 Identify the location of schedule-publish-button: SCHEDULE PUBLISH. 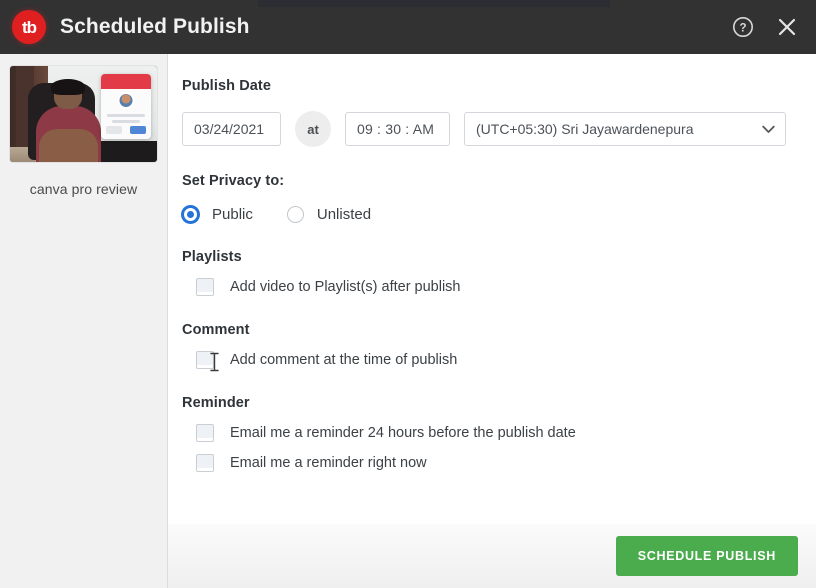
(706, 556).